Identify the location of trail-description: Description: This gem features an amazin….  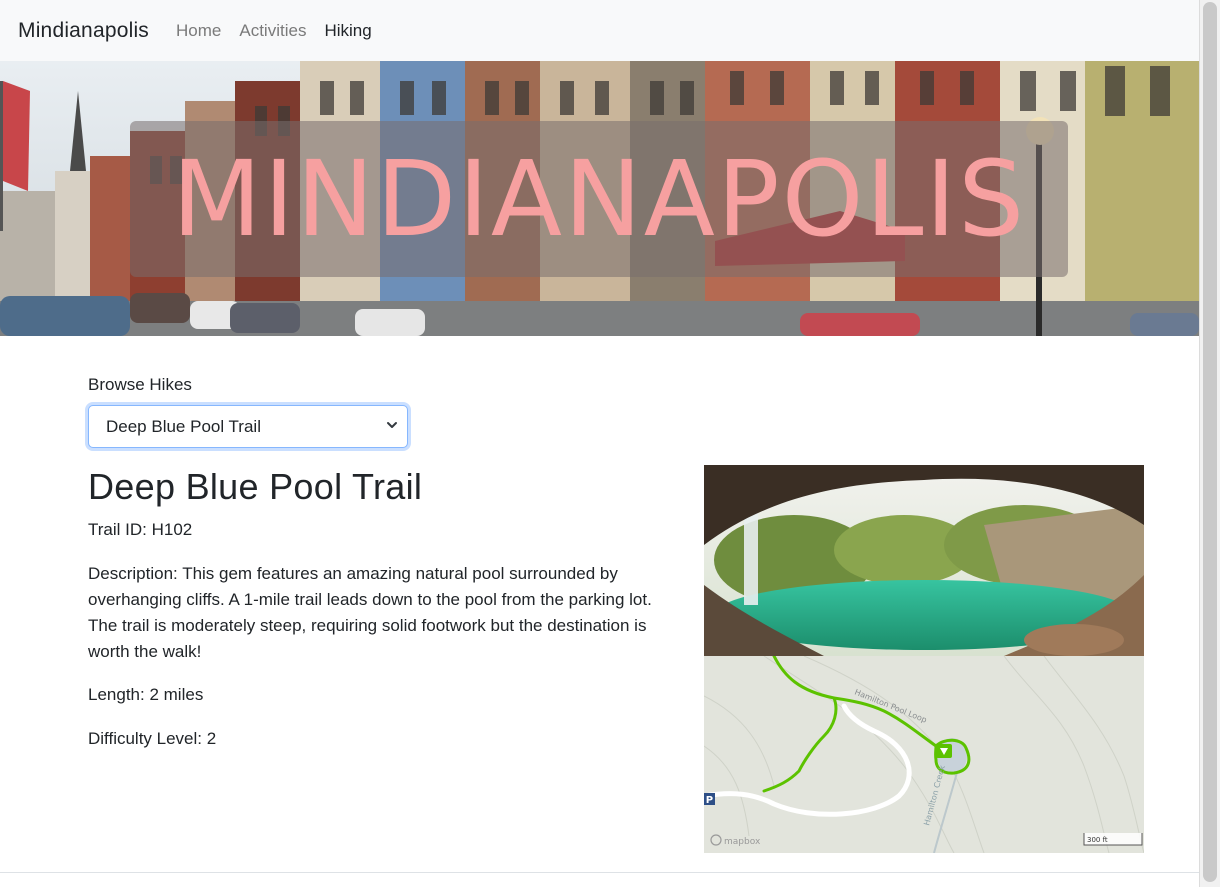
(378, 613).